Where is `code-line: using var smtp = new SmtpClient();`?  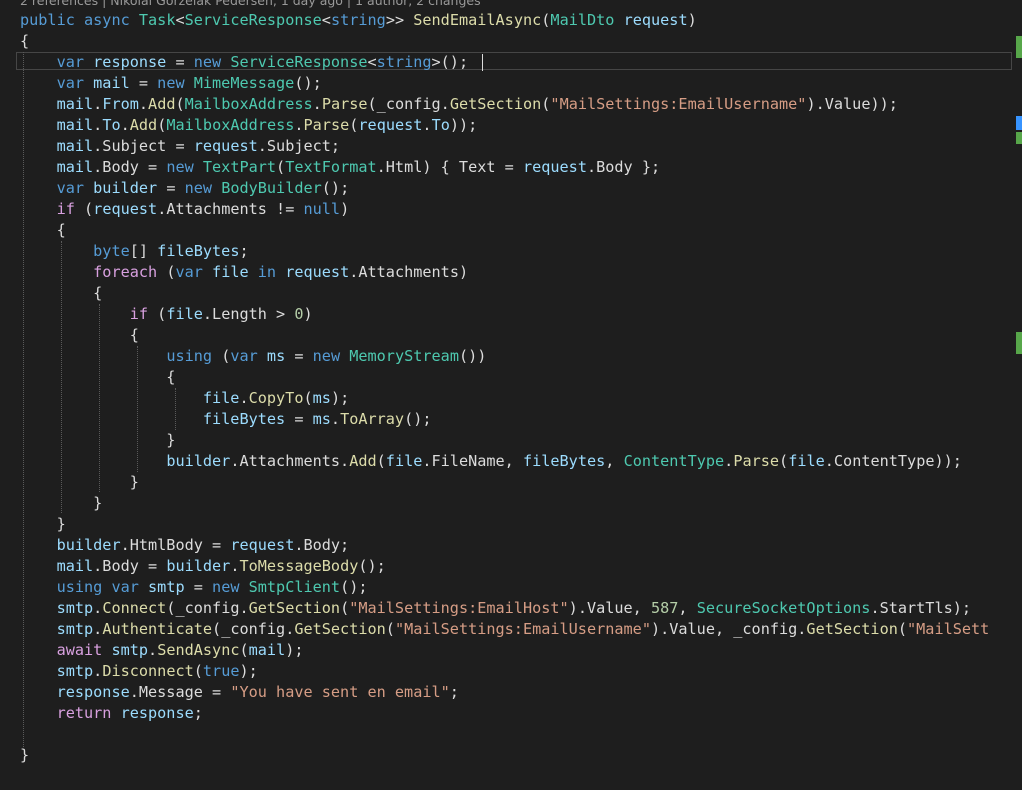
code-line: using var smtp = new SmtpClient(); is located at coordinates (194, 587).